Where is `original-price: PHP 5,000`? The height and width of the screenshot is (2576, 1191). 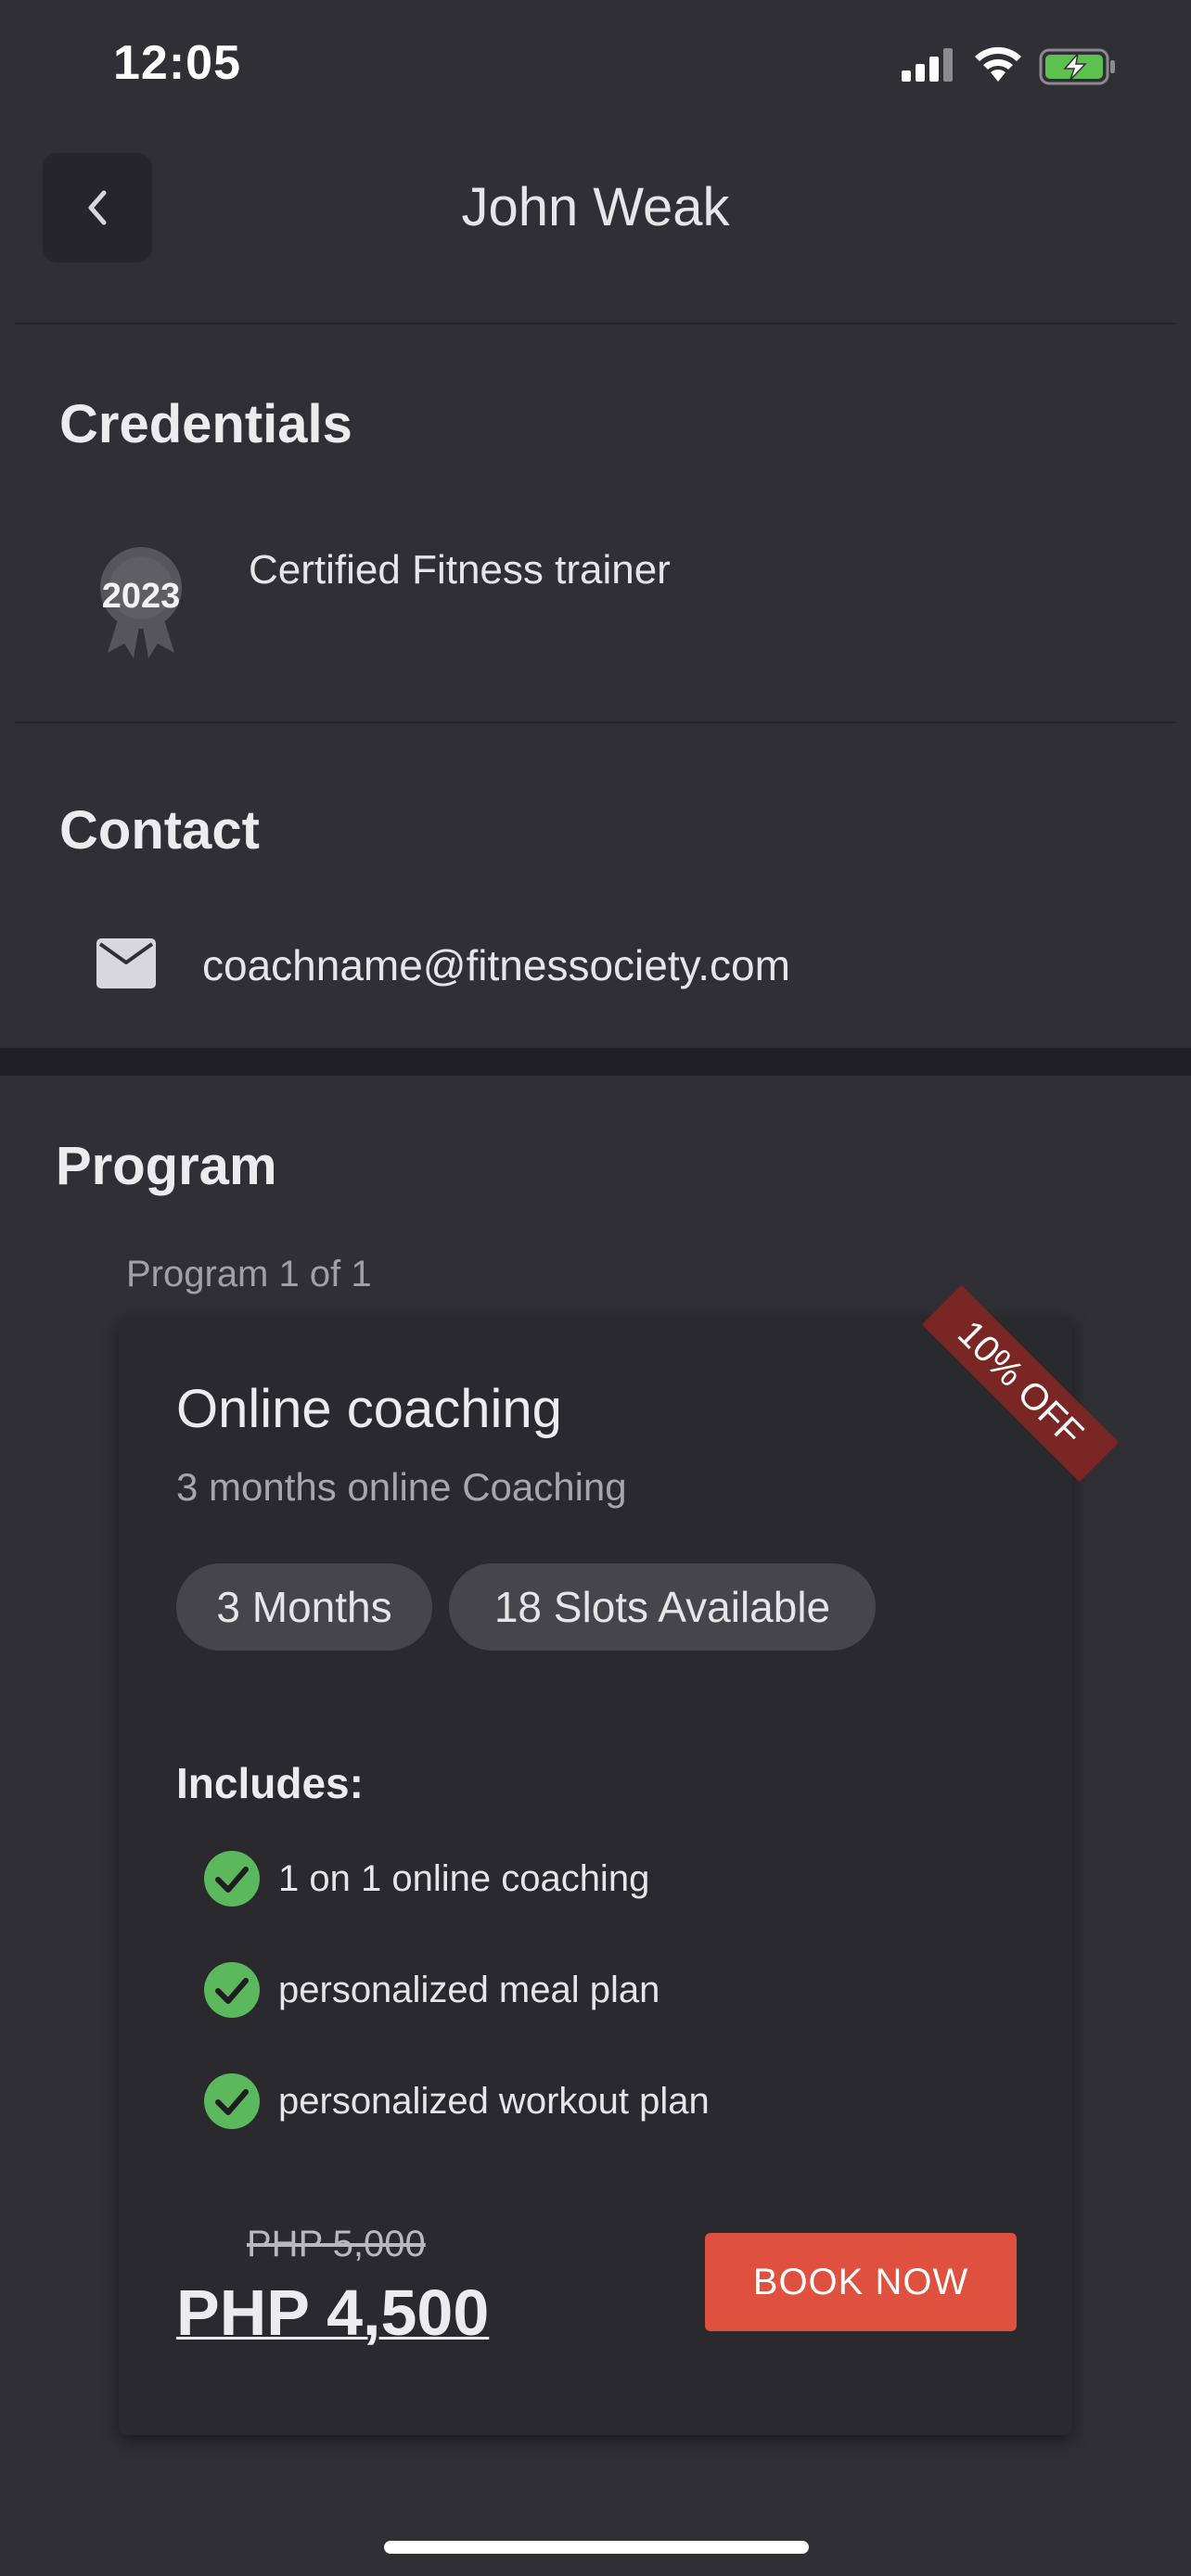 original-price: PHP 5,000 is located at coordinates (336, 2244).